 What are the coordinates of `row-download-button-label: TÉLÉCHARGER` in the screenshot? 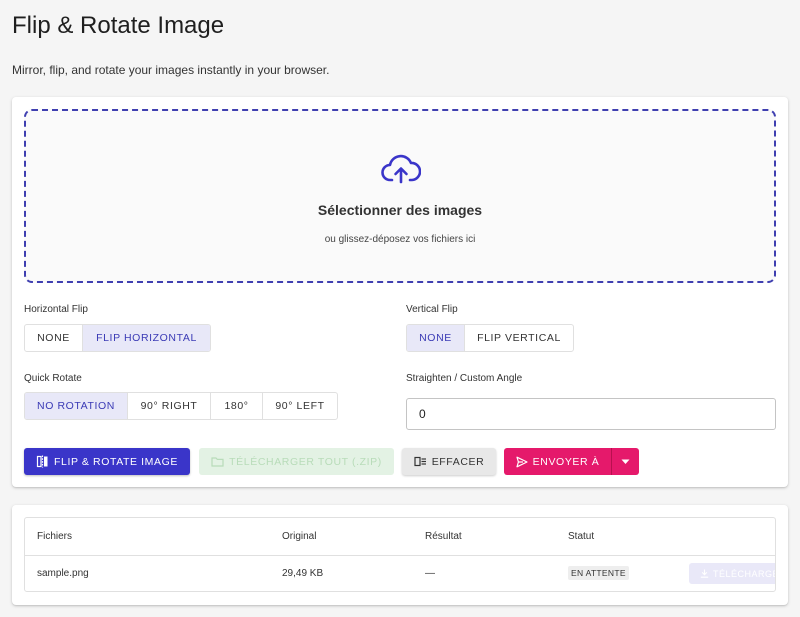 It's located at (744, 573).